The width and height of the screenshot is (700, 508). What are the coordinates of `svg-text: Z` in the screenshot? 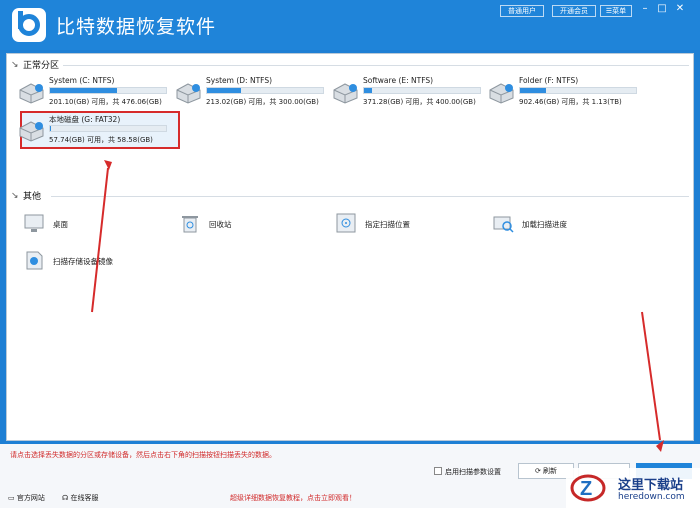 It's located at (586, 489).